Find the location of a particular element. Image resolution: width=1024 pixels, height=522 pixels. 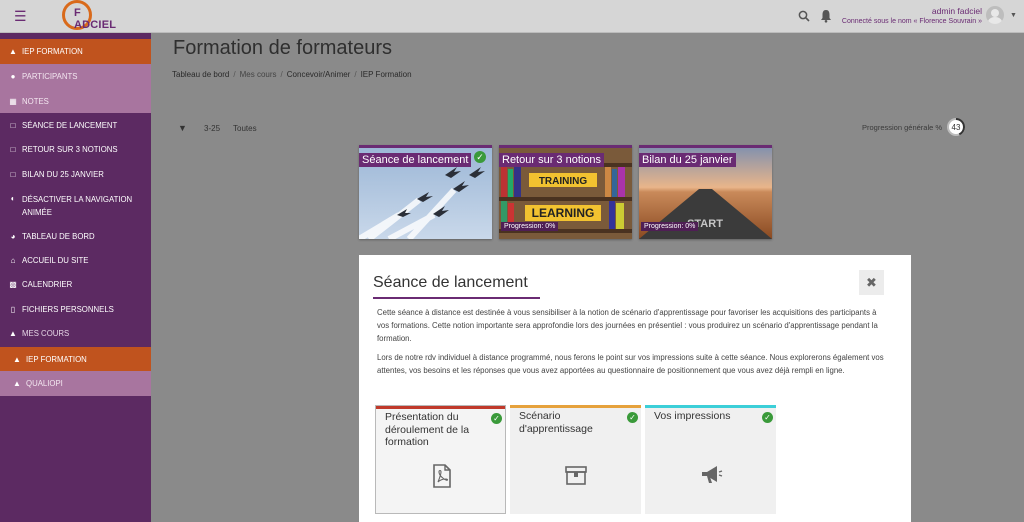

card-title: Retour sur 3 notions is located at coordinates (552, 160).